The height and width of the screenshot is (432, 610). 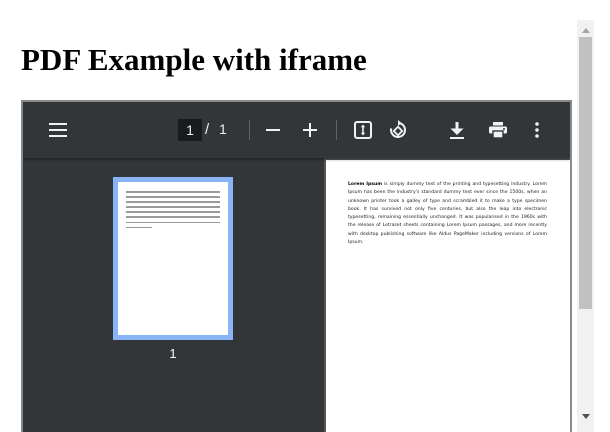 I want to click on rotate-icon, so click(x=398, y=130).